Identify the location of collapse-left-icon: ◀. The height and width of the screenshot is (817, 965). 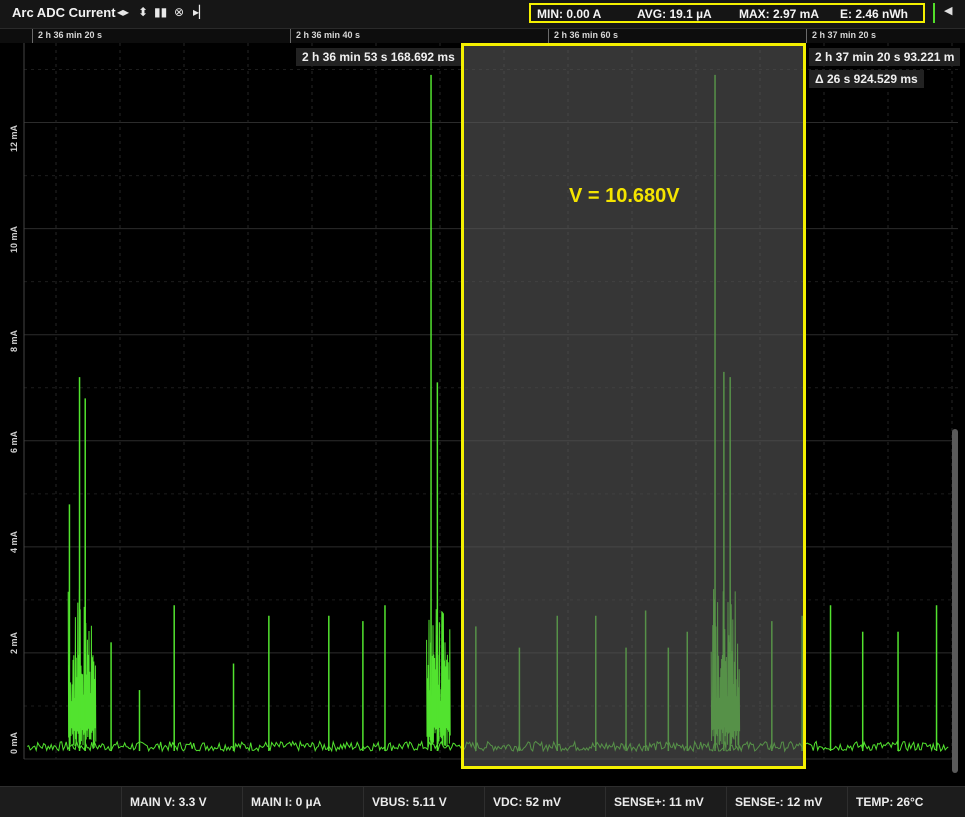
(948, 10).